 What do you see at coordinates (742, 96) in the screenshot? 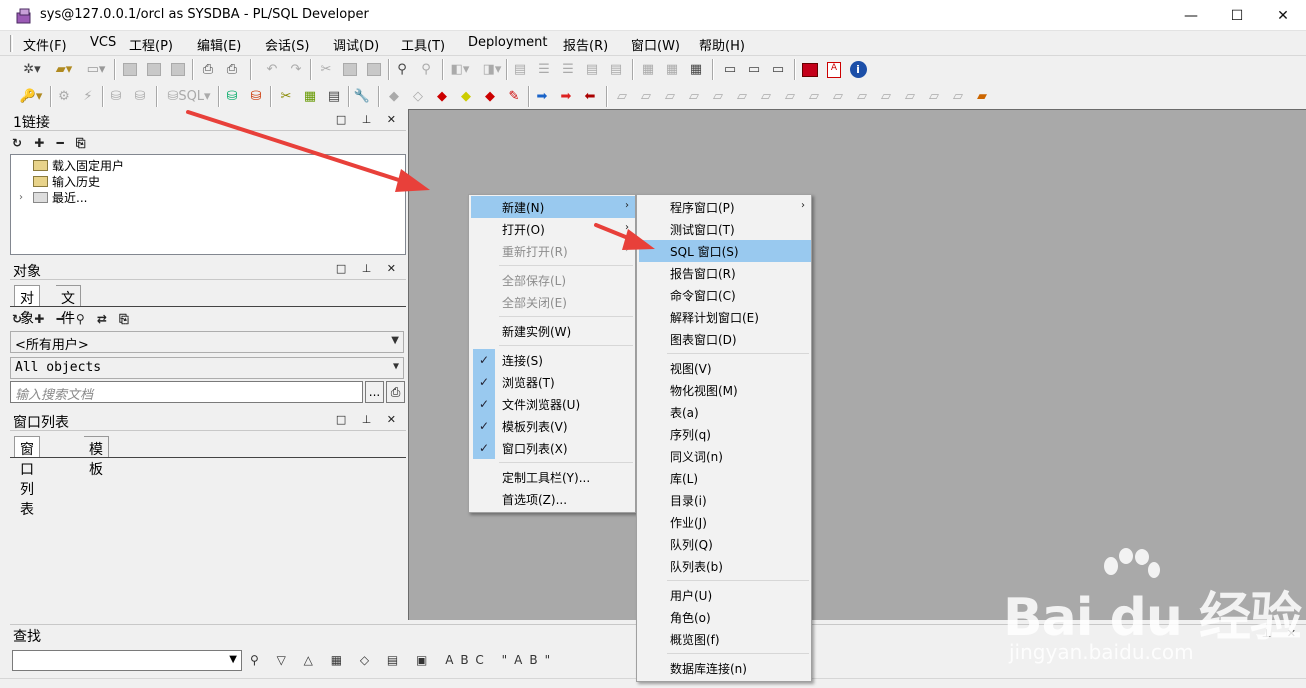
I see `plugin-6-icon: ▱` at bounding box center [742, 96].